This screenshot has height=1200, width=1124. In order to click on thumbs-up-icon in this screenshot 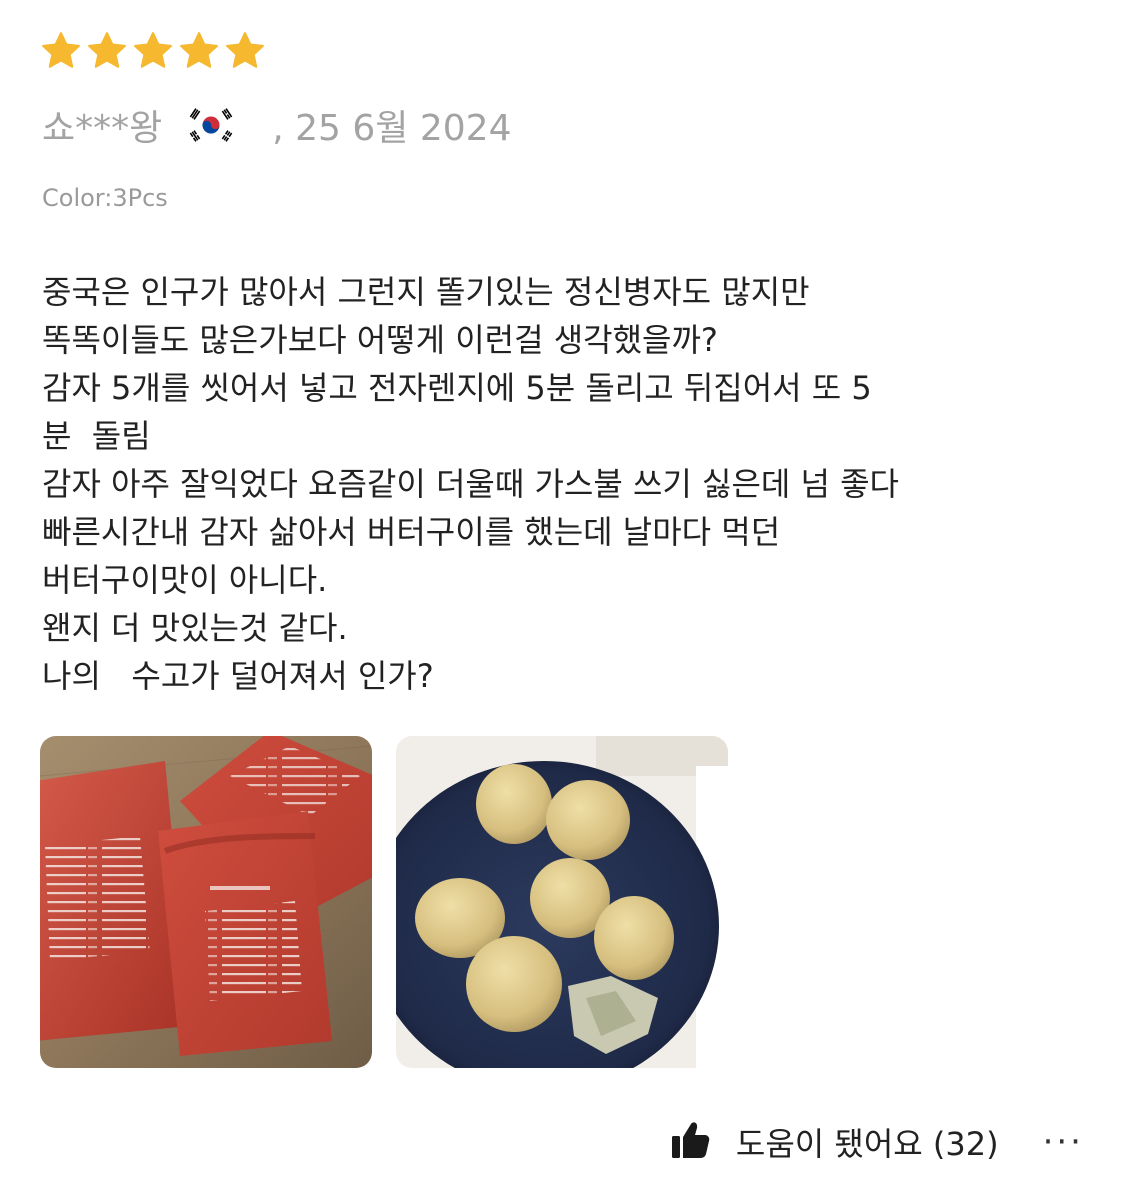, I will do `click(690, 1142)`.